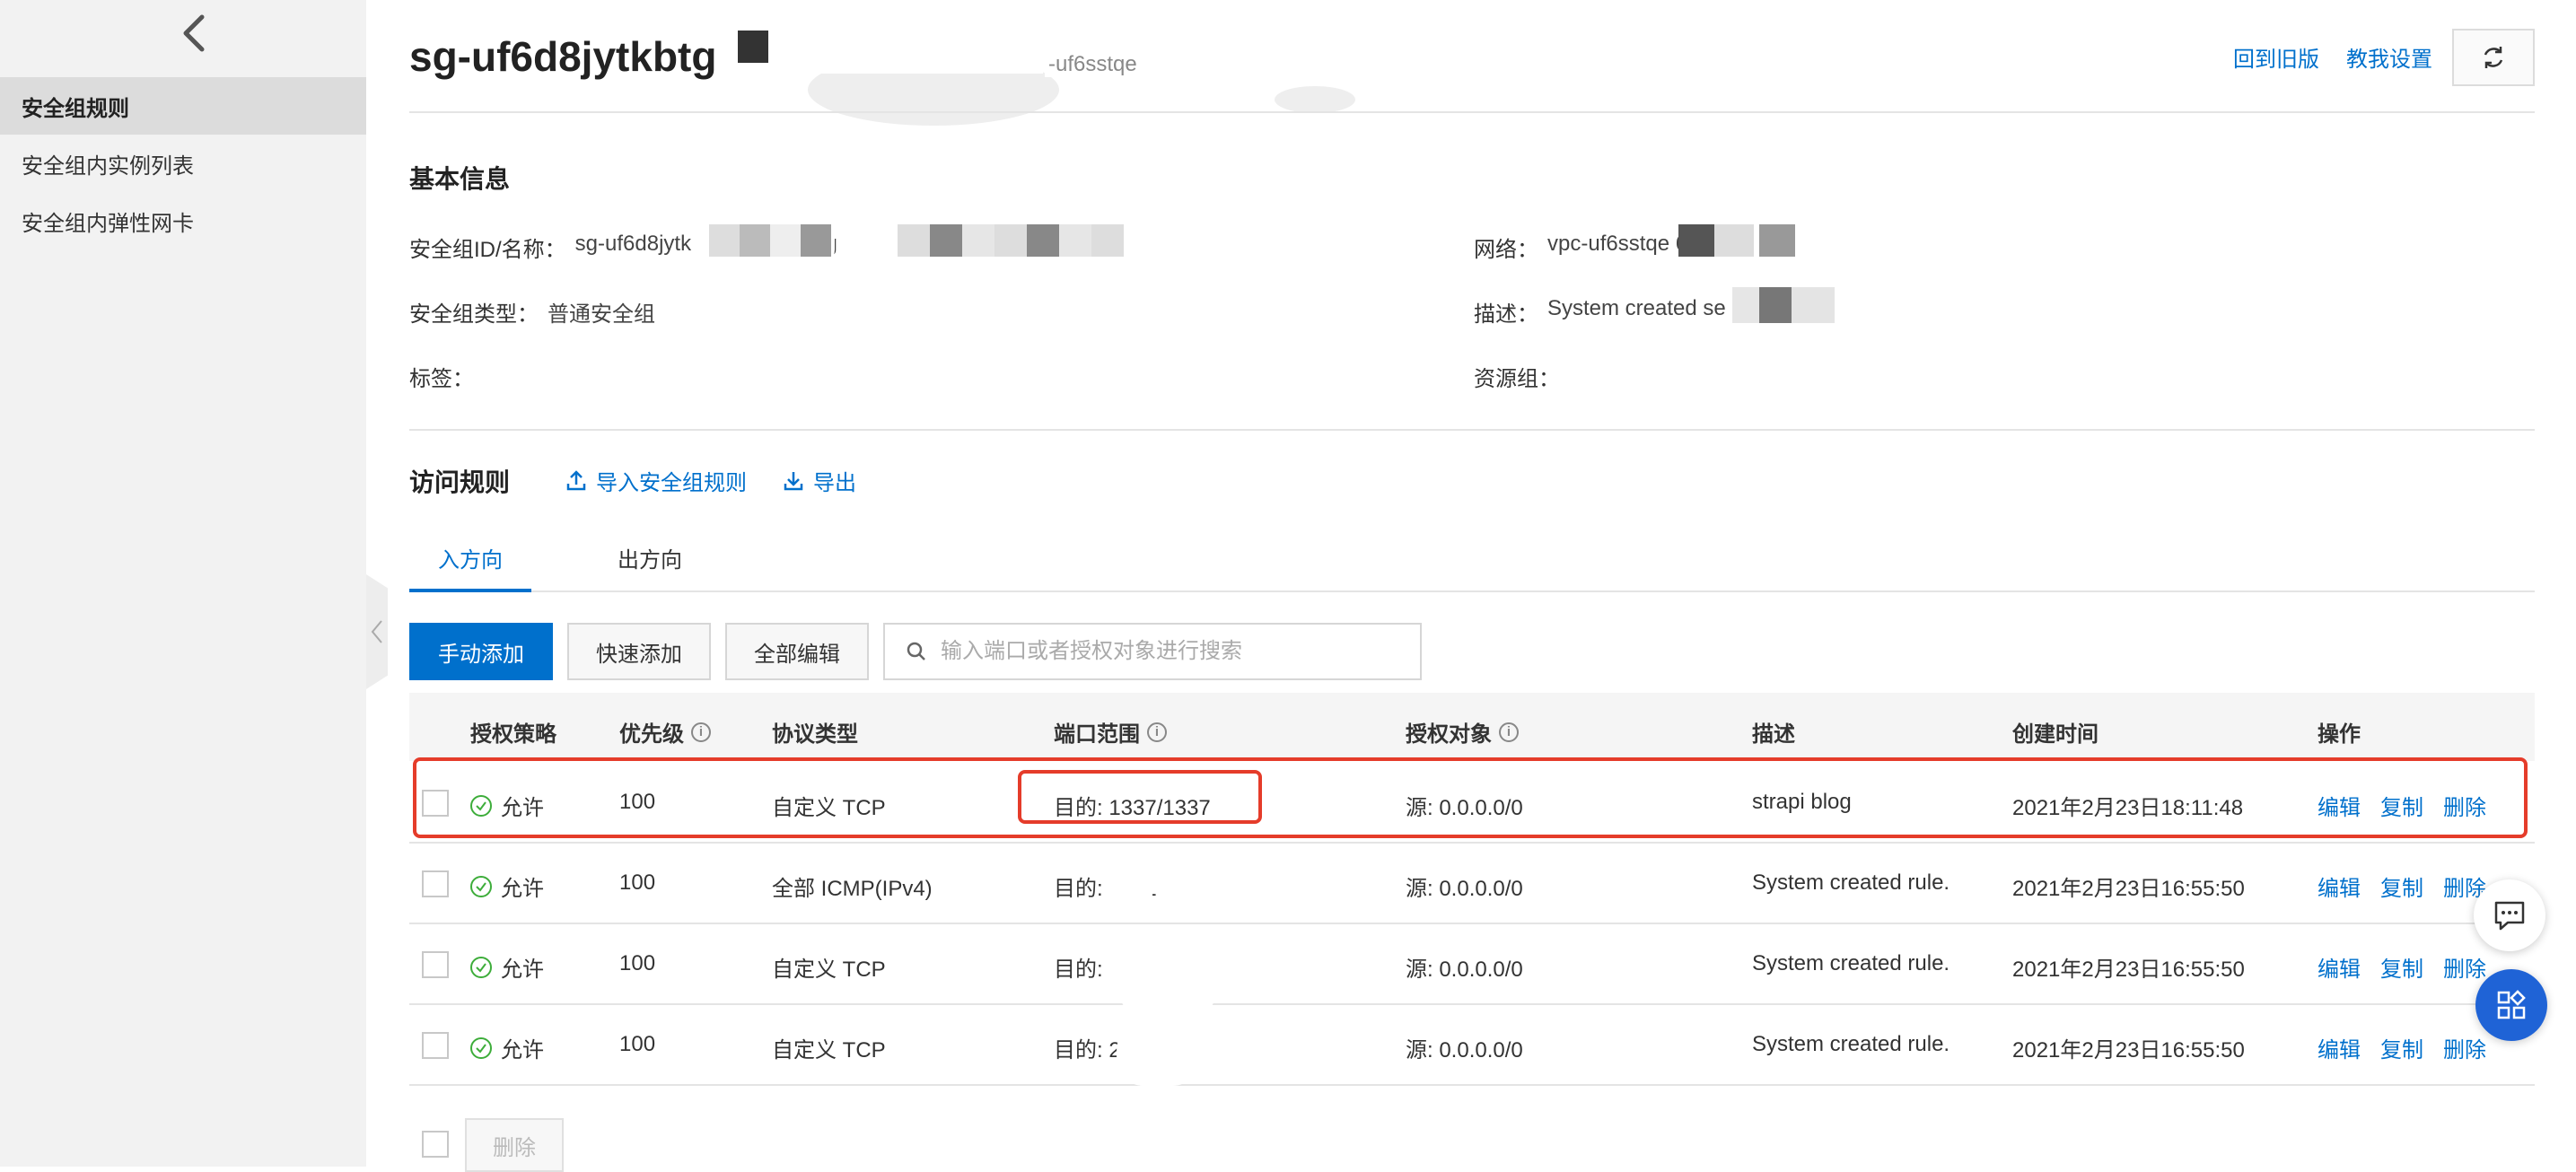  What do you see at coordinates (470, 557) in the screenshot?
I see `tab-inbound: 入方向` at bounding box center [470, 557].